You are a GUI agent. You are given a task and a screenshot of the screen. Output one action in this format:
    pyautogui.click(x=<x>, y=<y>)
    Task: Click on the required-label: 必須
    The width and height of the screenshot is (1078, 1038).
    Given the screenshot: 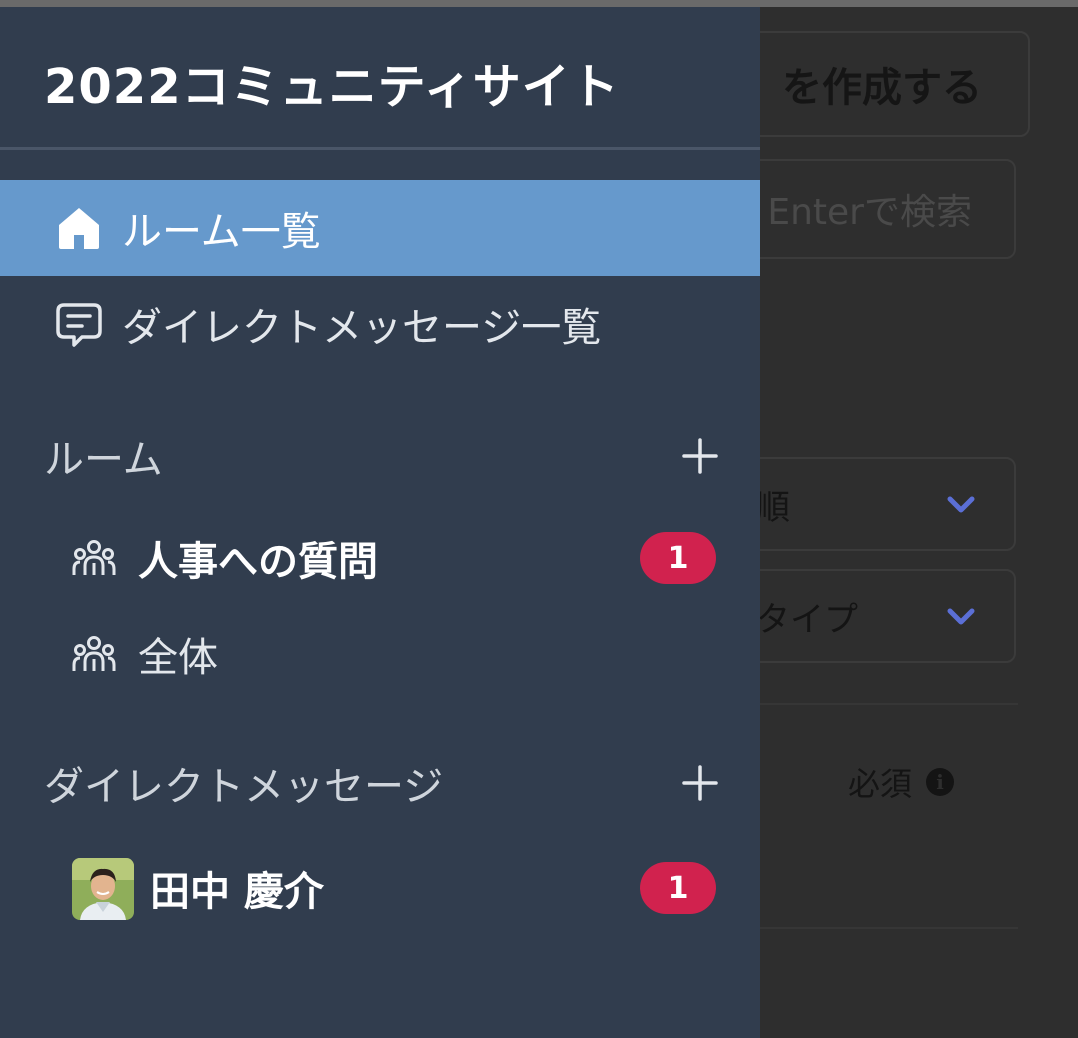 What is the action you would take?
    pyautogui.click(x=880, y=784)
    